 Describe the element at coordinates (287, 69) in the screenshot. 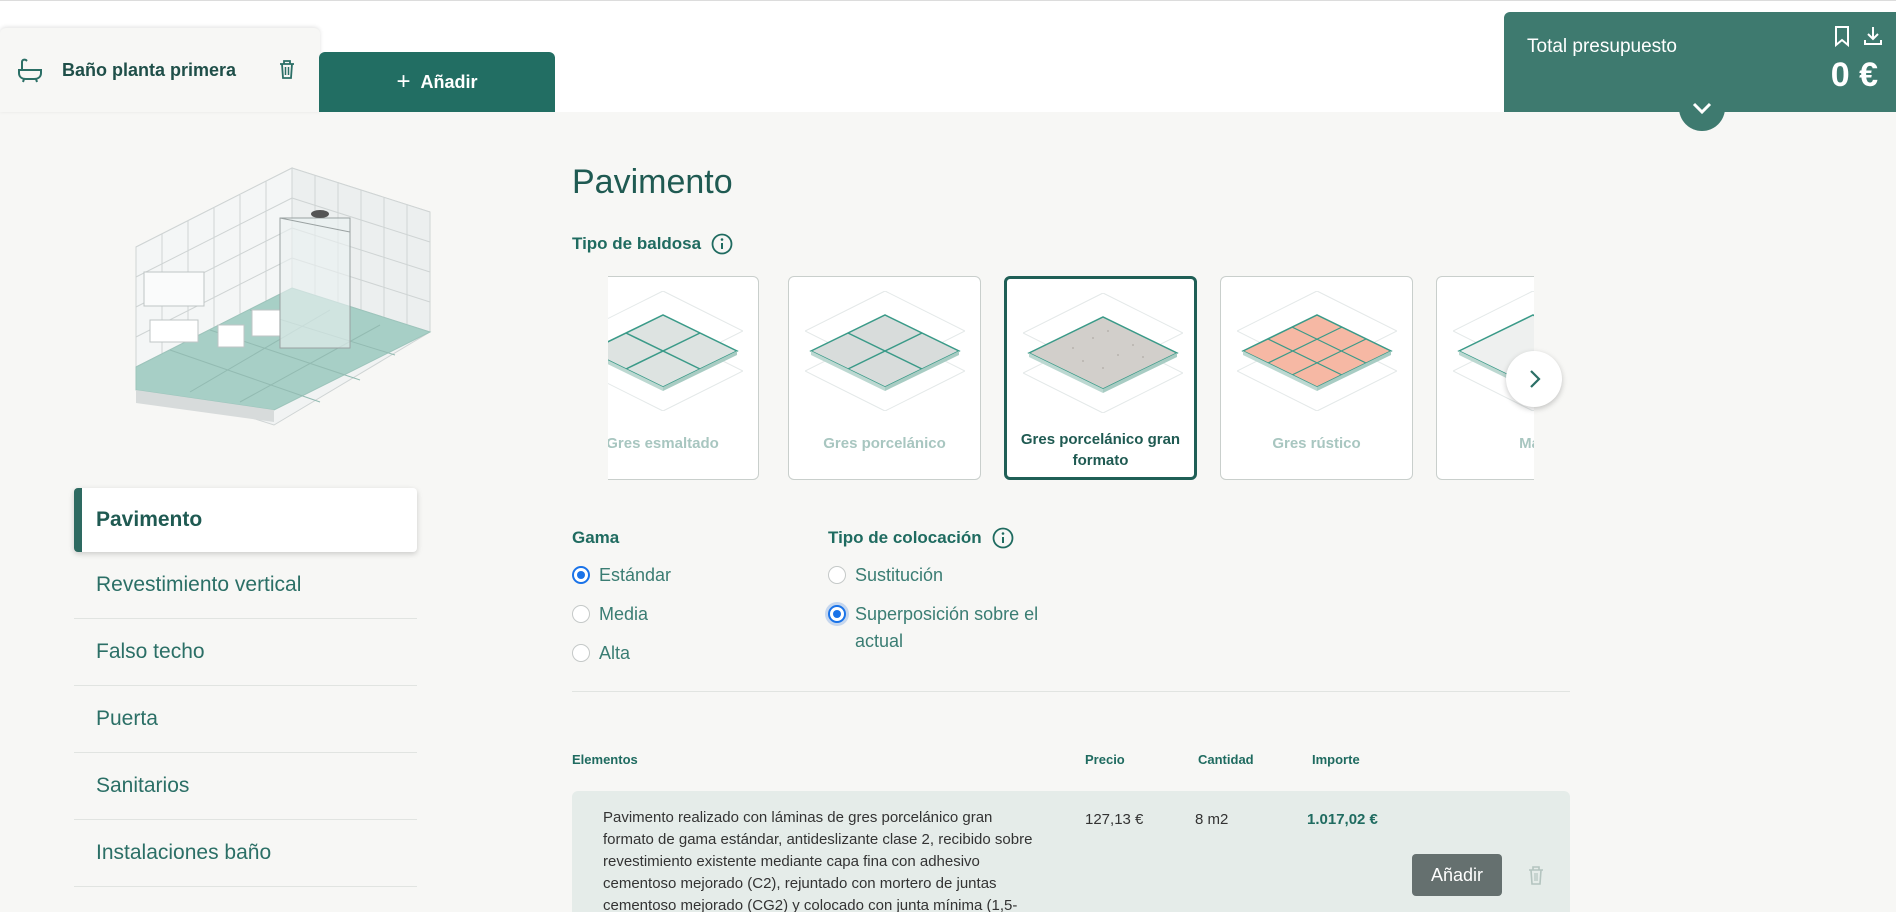

I see `delete-room-icon` at that location.